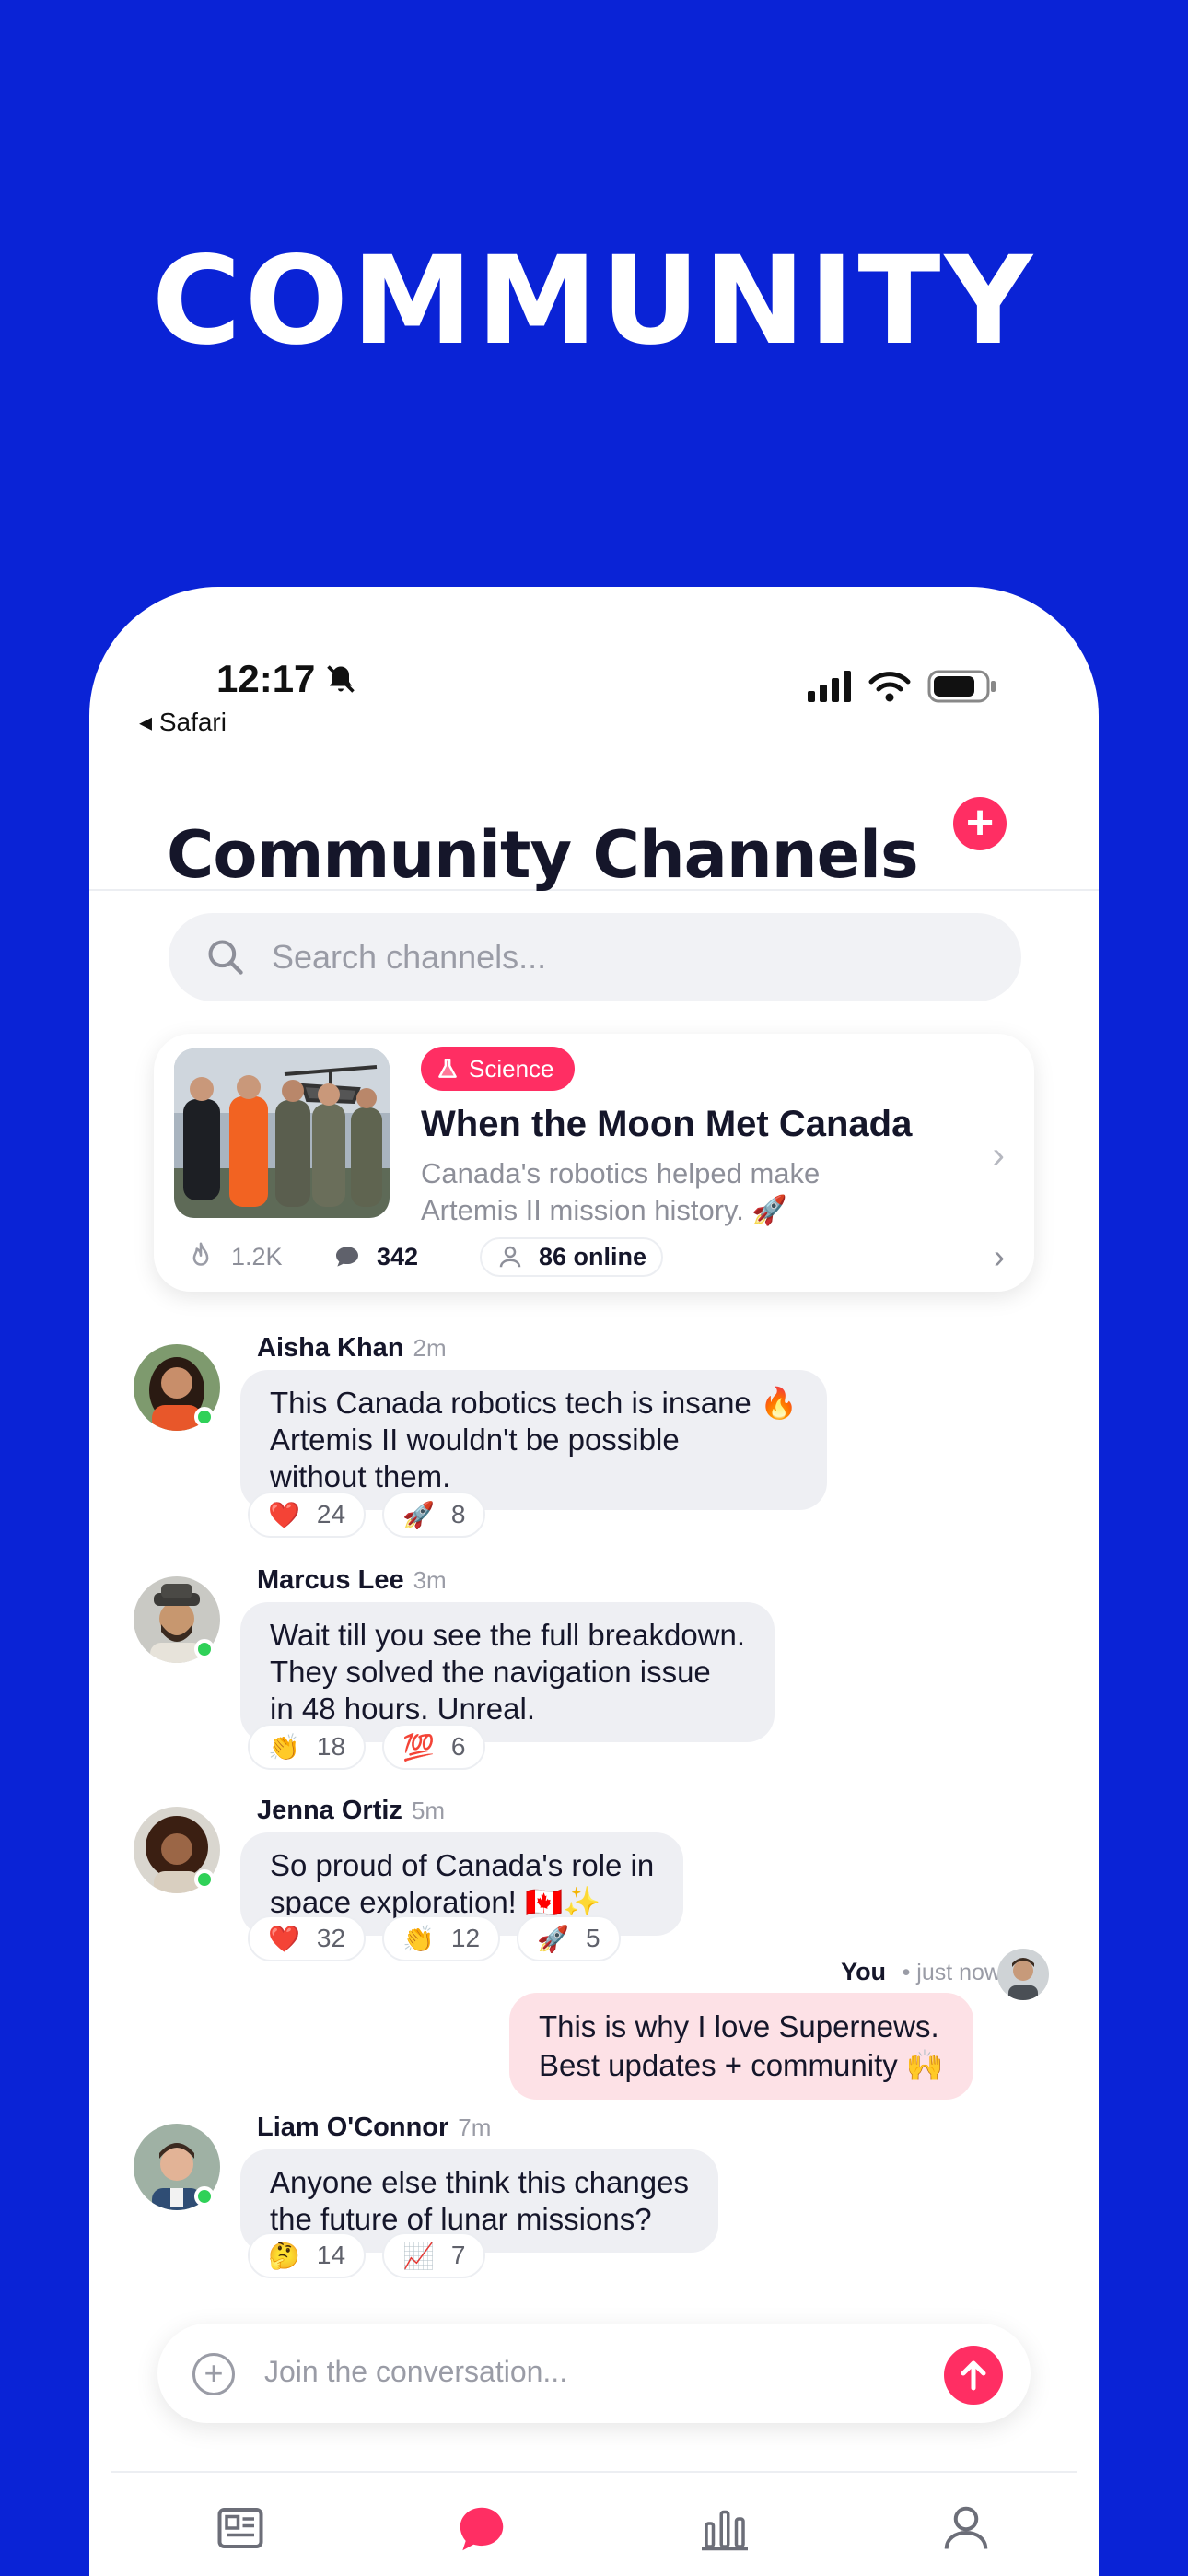 The width and height of the screenshot is (1188, 2576). I want to click on search-icon, so click(225, 957).